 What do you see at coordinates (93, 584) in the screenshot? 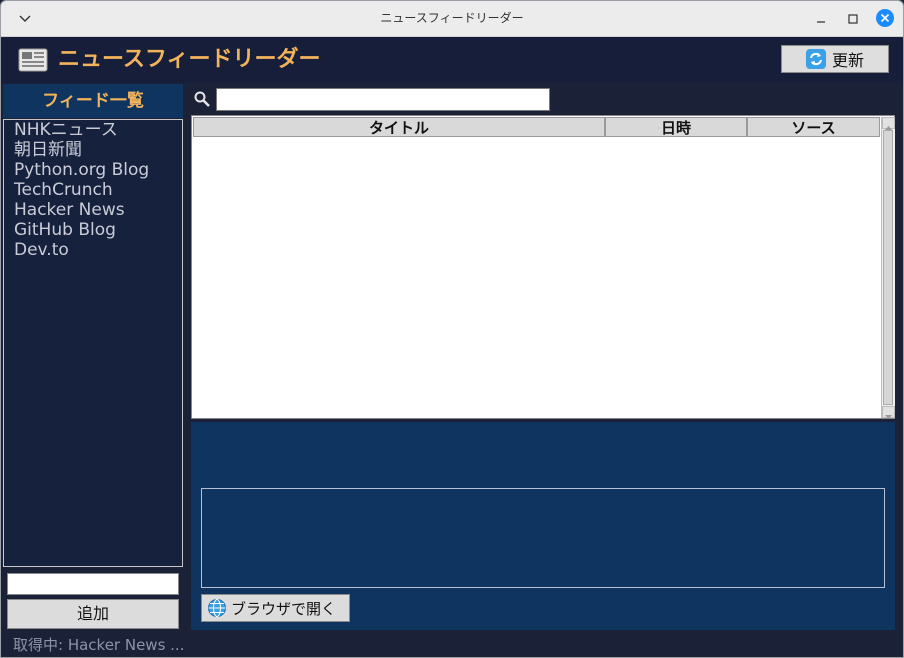
I see `new-feed-input` at bounding box center [93, 584].